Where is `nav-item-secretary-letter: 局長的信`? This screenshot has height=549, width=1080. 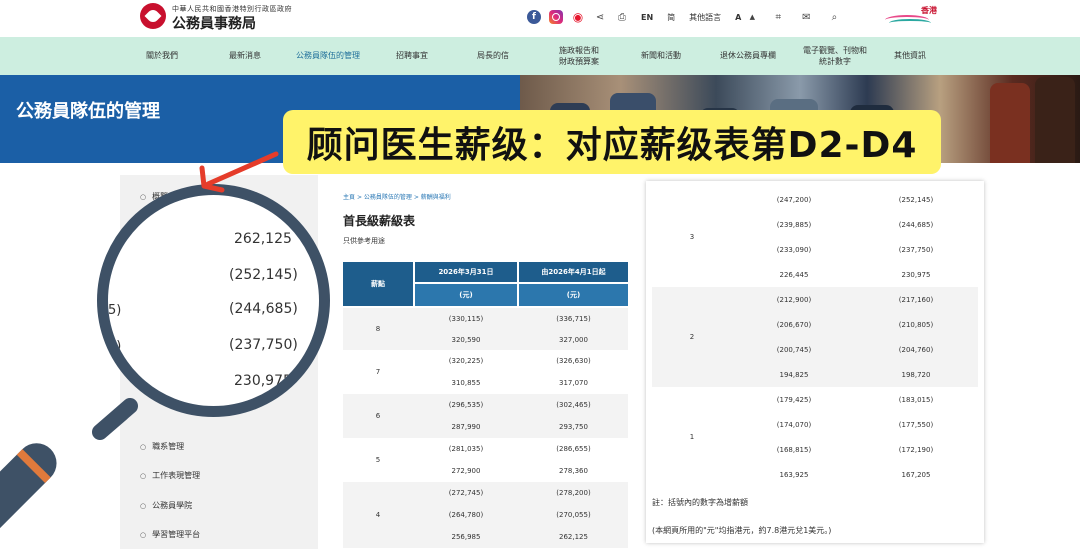
nav-item-secretary-letter: 局長的信 is located at coordinates (493, 56).